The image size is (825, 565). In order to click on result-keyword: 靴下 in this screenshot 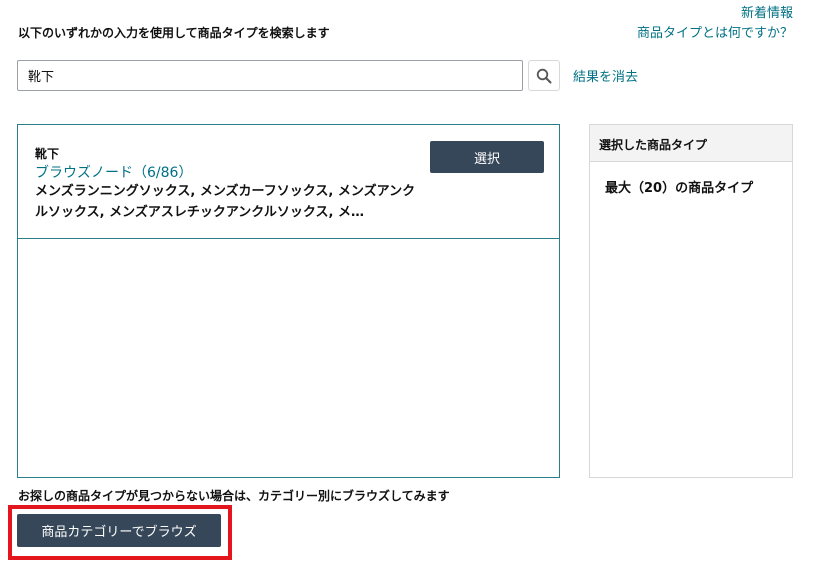, I will do `click(47, 154)`.